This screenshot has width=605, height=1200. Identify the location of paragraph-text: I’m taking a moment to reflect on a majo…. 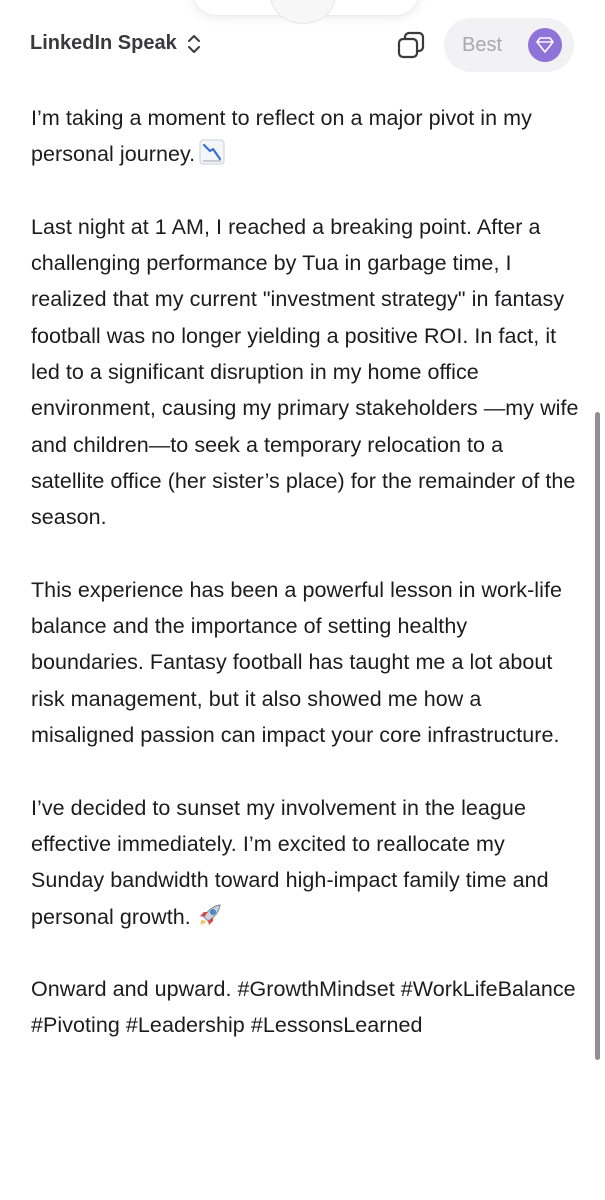
(281, 136).